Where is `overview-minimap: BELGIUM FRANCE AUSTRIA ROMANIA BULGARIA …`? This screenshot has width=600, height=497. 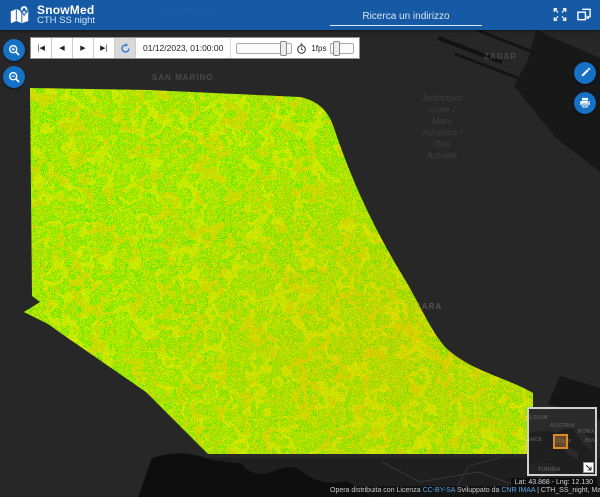
overview-minimap: BELGIUM FRANCE AUSTRIA ROMANIA BULGARIA … is located at coordinates (562, 441).